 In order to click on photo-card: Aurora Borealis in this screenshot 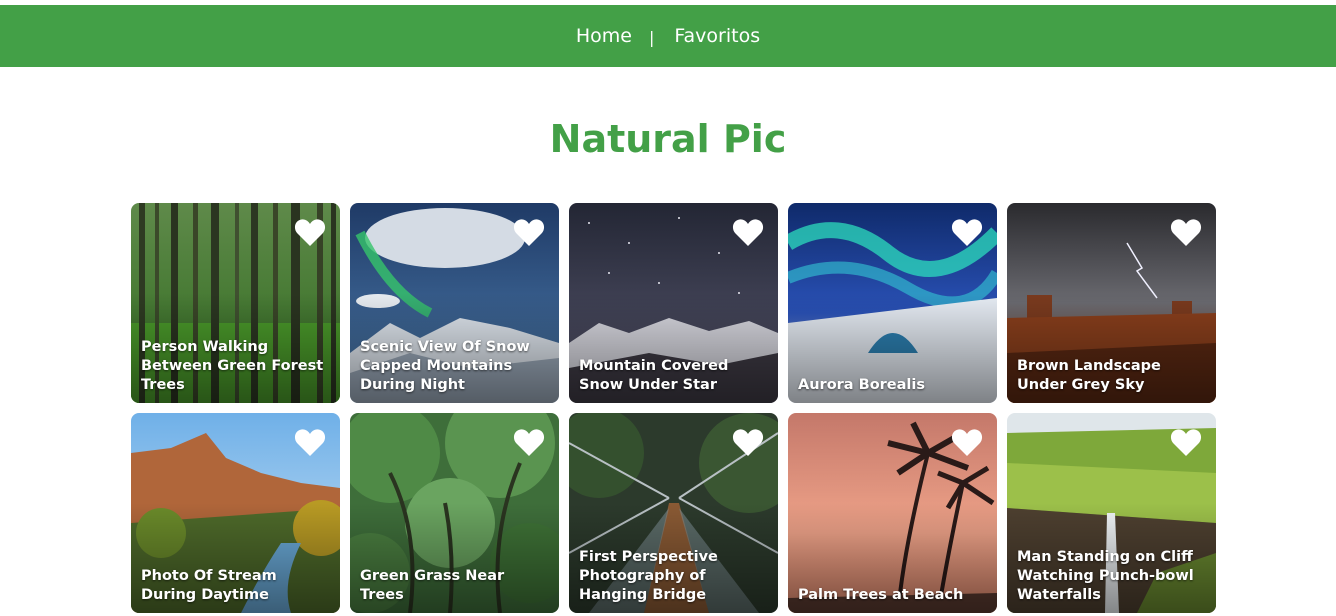, I will do `click(892, 303)`.